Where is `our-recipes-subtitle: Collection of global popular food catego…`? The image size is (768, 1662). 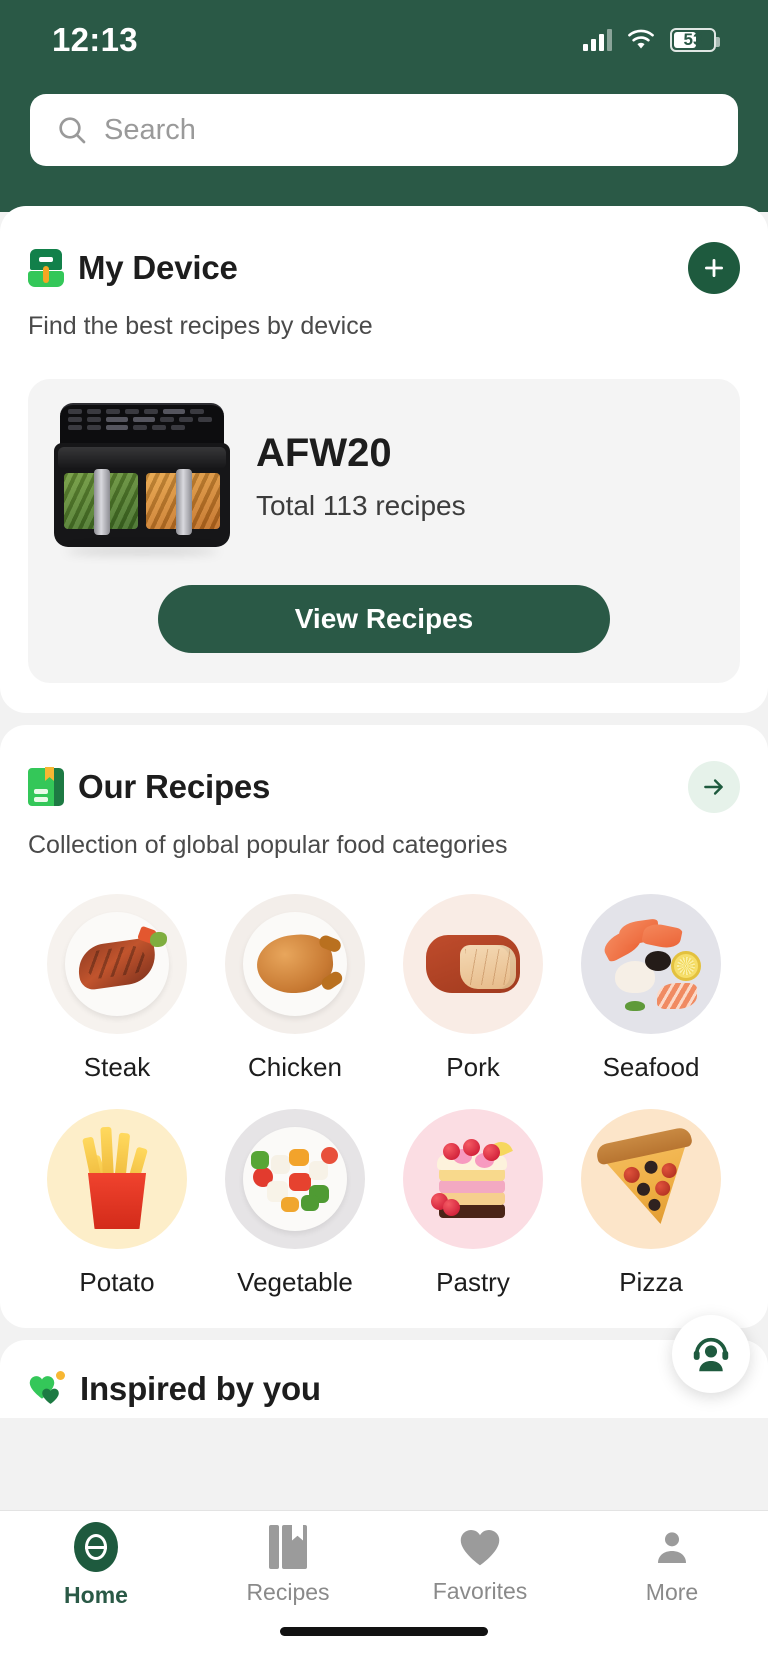 our-recipes-subtitle: Collection of global popular food catego… is located at coordinates (268, 845).